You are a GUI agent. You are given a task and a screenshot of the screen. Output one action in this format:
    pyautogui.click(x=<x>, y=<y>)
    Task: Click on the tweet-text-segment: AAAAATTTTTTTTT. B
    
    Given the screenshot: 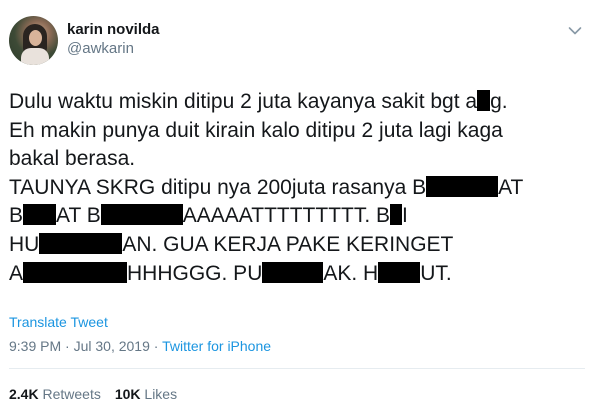 What is the action you would take?
    pyautogui.click(x=286, y=216)
    